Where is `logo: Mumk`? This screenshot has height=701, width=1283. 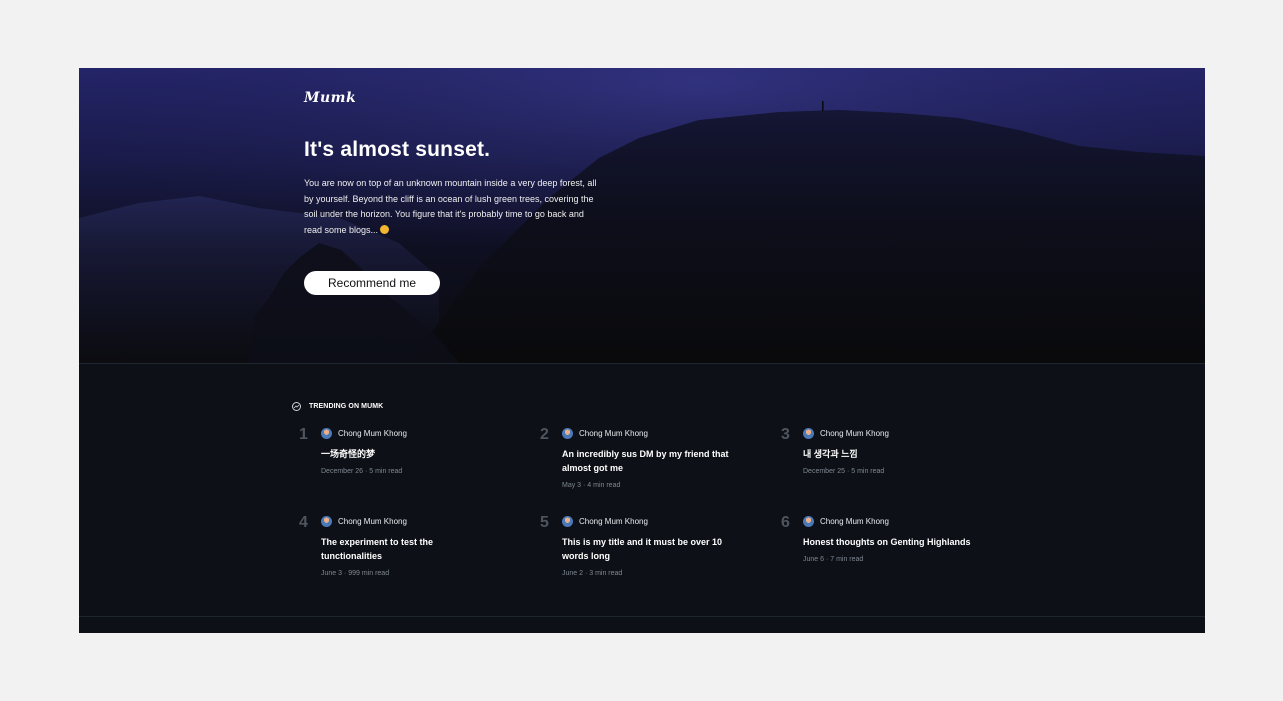
logo: Mumk is located at coordinates (330, 98).